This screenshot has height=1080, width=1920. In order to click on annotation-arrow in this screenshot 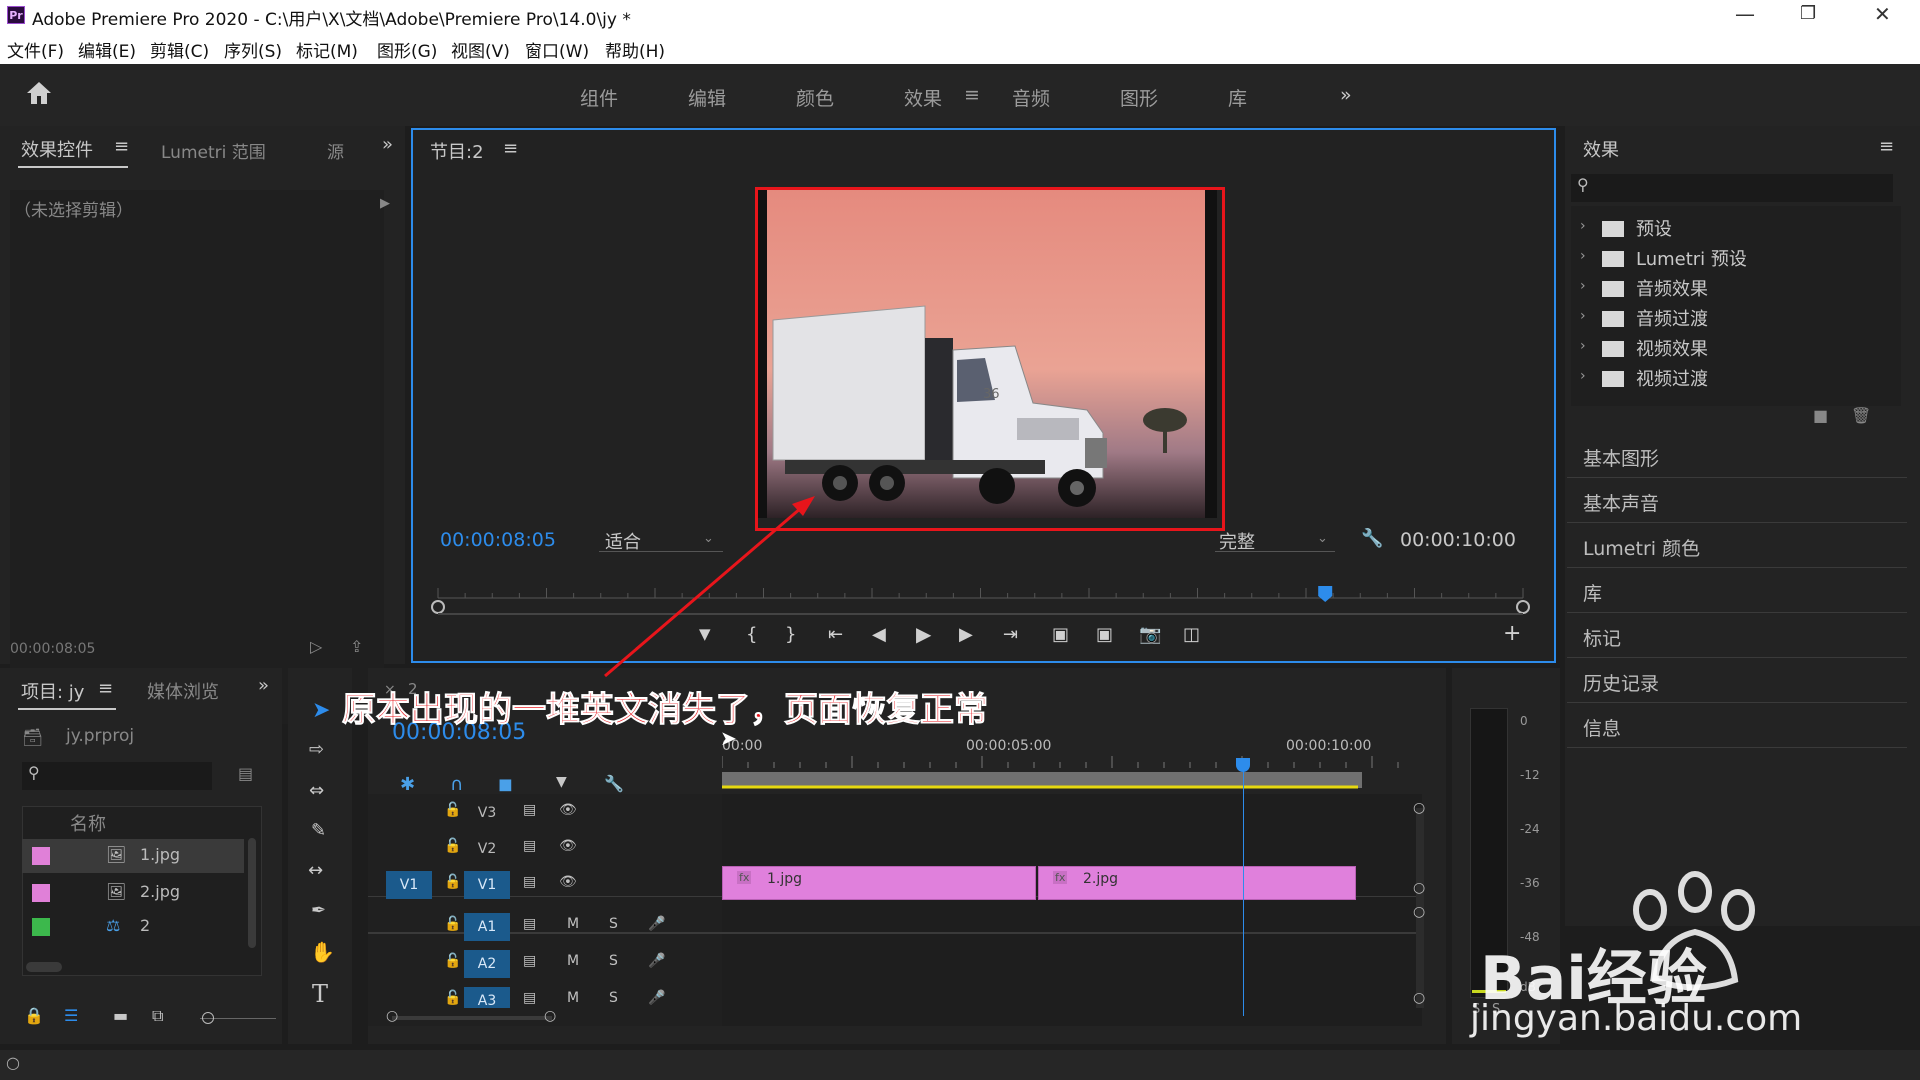, I will do `click(709, 587)`.